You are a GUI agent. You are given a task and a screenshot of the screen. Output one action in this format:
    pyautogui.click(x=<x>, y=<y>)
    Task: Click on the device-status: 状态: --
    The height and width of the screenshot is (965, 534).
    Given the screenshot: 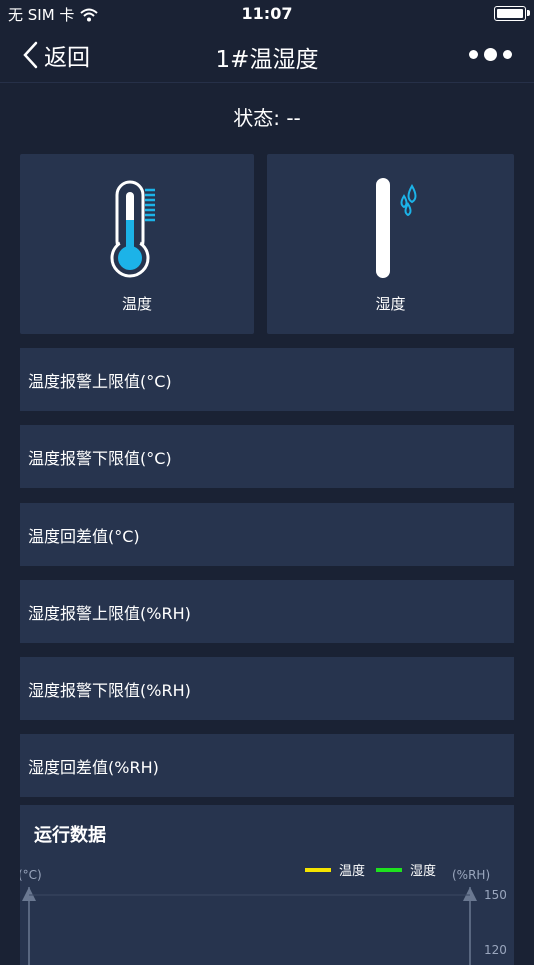 What is the action you would take?
    pyautogui.click(x=267, y=118)
    